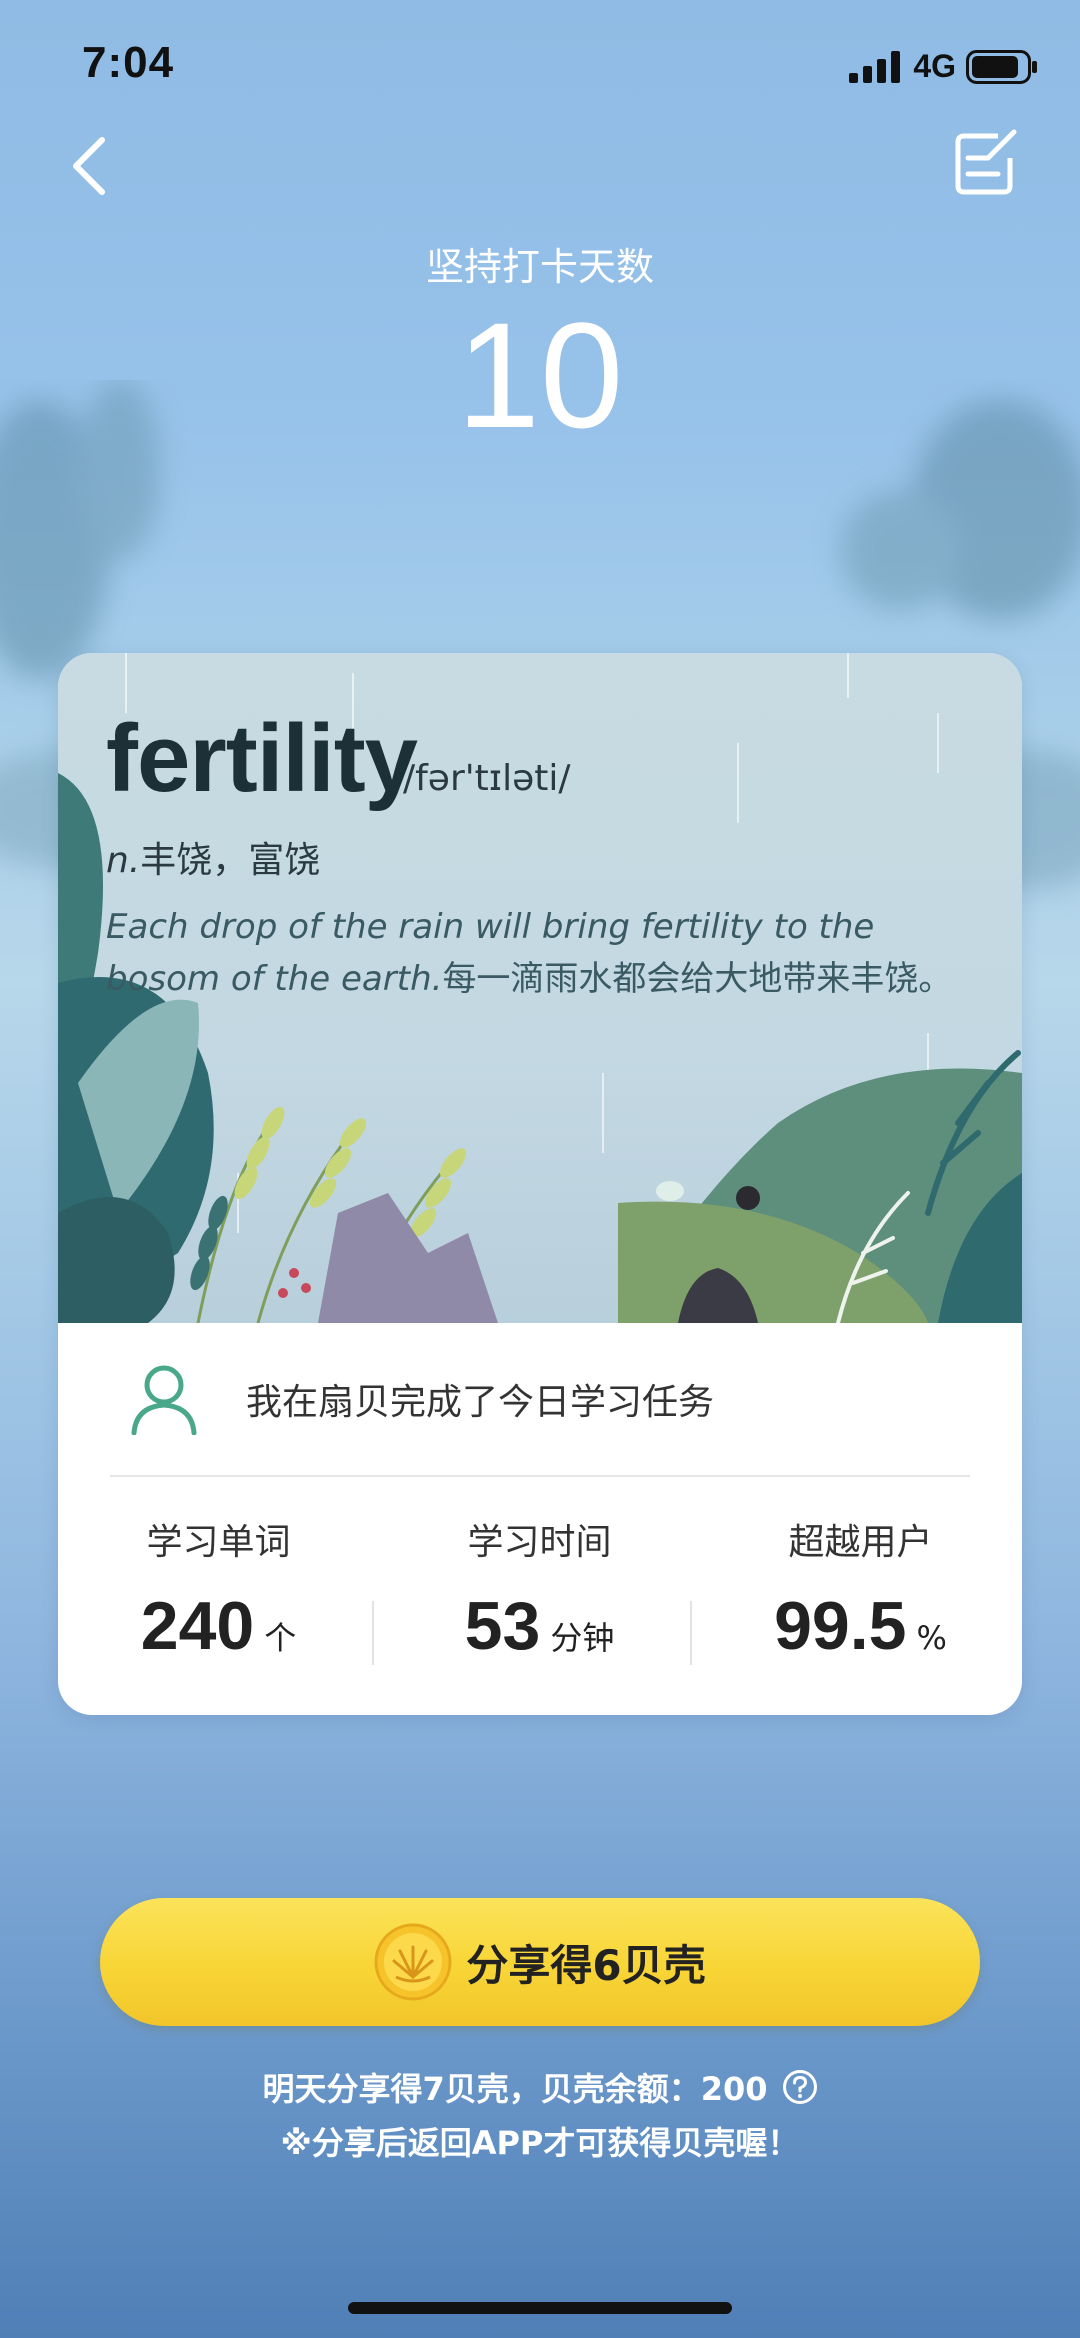 The width and height of the screenshot is (1080, 2338). I want to click on chevron-left-icon, so click(89, 166).